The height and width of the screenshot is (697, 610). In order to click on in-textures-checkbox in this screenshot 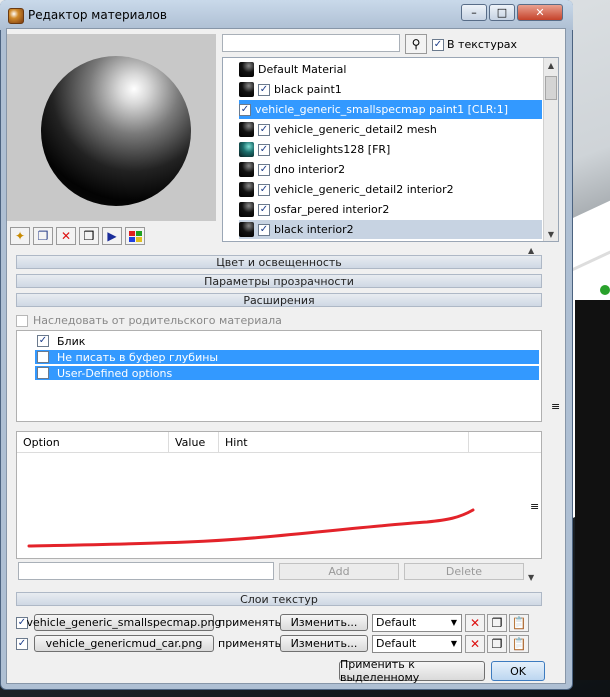, I will do `click(438, 44)`.